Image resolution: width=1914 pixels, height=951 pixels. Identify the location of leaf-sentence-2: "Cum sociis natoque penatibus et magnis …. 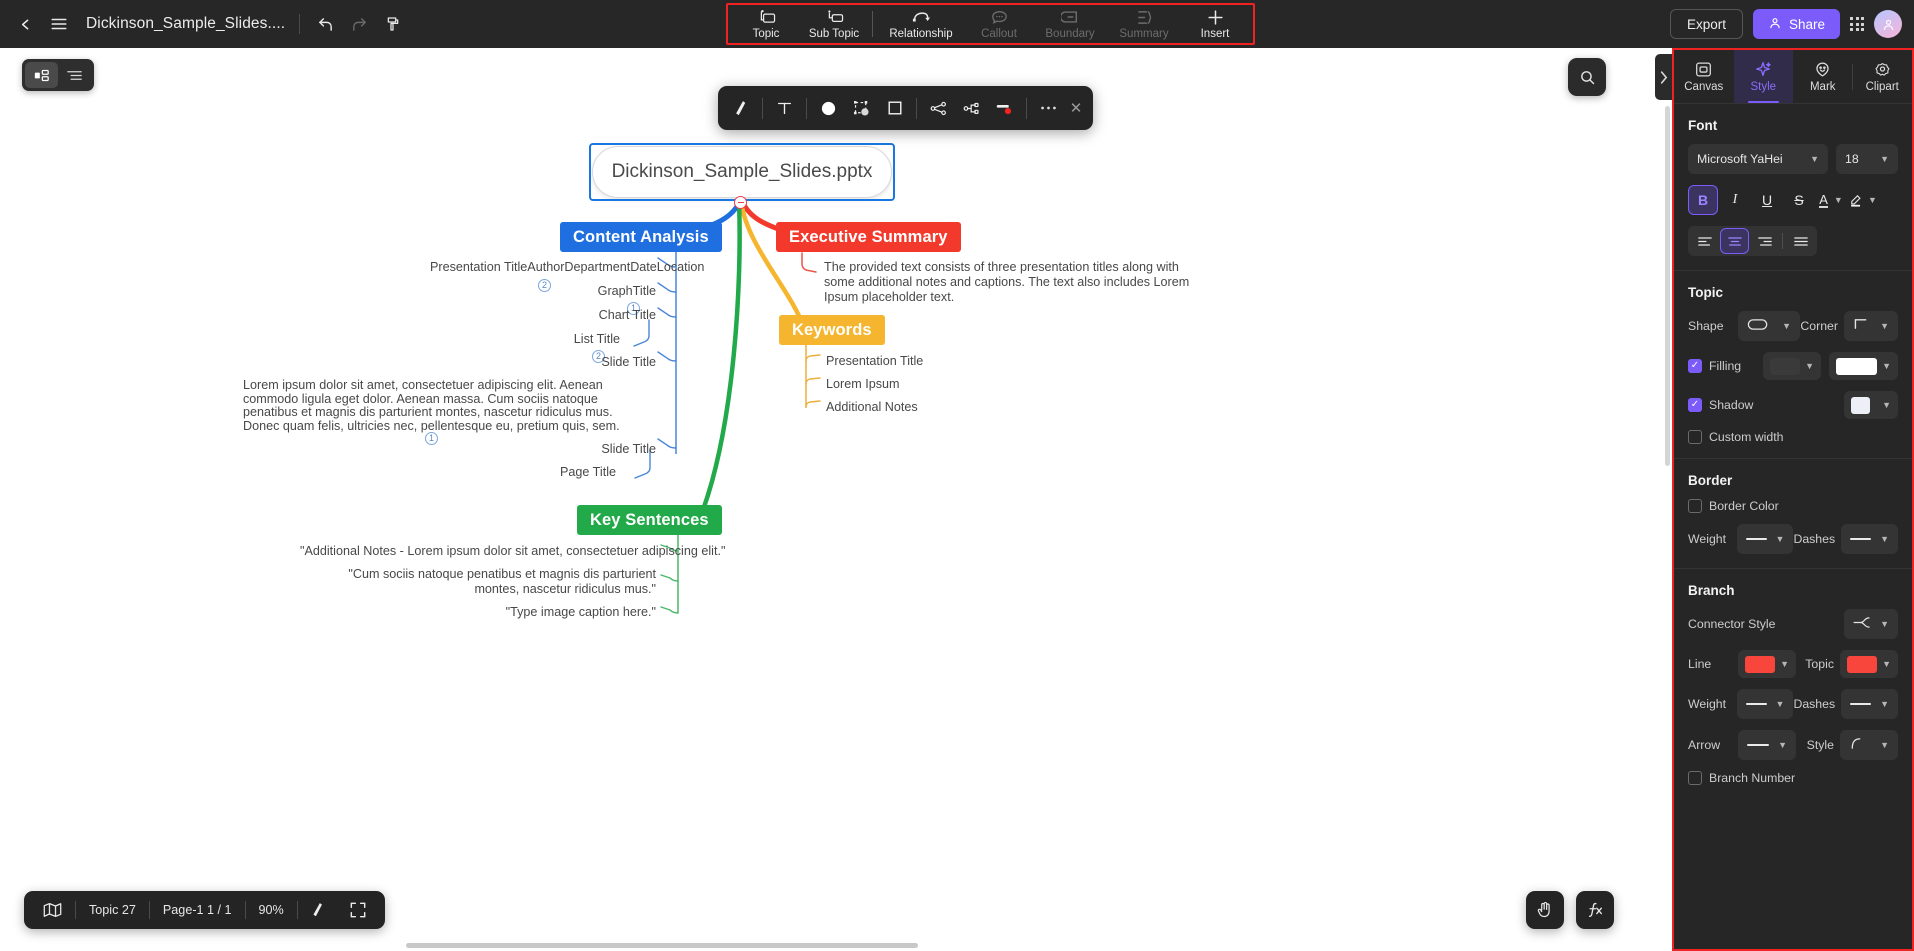
(487, 582).